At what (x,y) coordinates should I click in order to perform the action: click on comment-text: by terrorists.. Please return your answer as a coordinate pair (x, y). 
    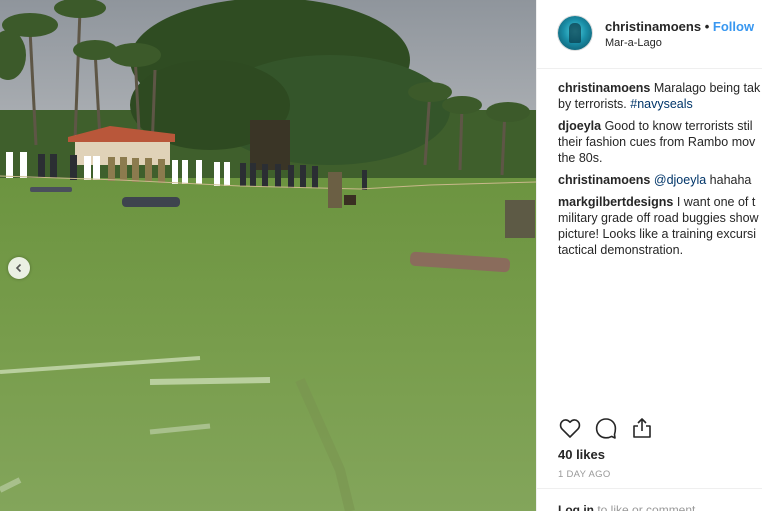
    Looking at the image, I should click on (594, 104).